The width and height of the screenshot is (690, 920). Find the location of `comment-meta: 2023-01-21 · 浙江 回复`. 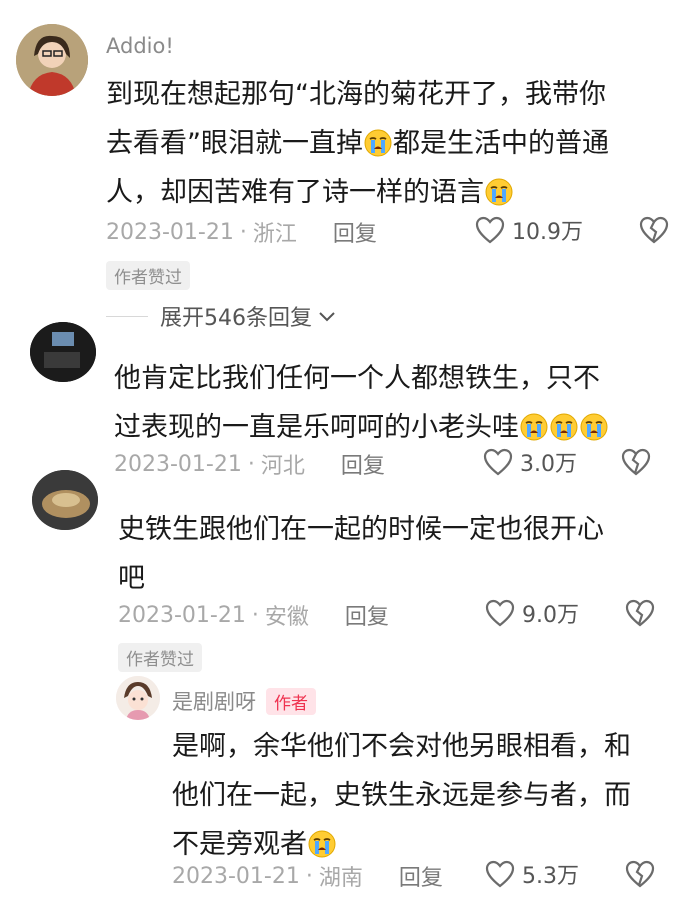

comment-meta: 2023-01-21 · 浙江 回复 is located at coordinates (241, 232).